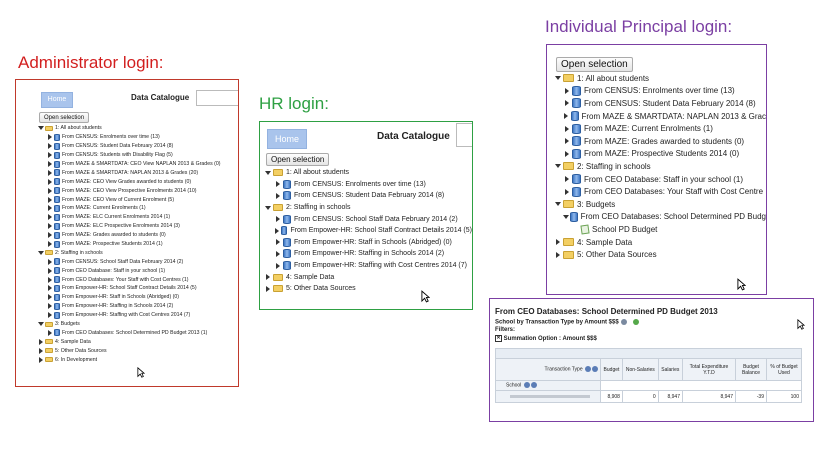 The height and width of the screenshot is (453, 832). What do you see at coordinates (751, 369) in the screenshot?
I see `column-header: Budget Balance` at bounding box center [751, 369].